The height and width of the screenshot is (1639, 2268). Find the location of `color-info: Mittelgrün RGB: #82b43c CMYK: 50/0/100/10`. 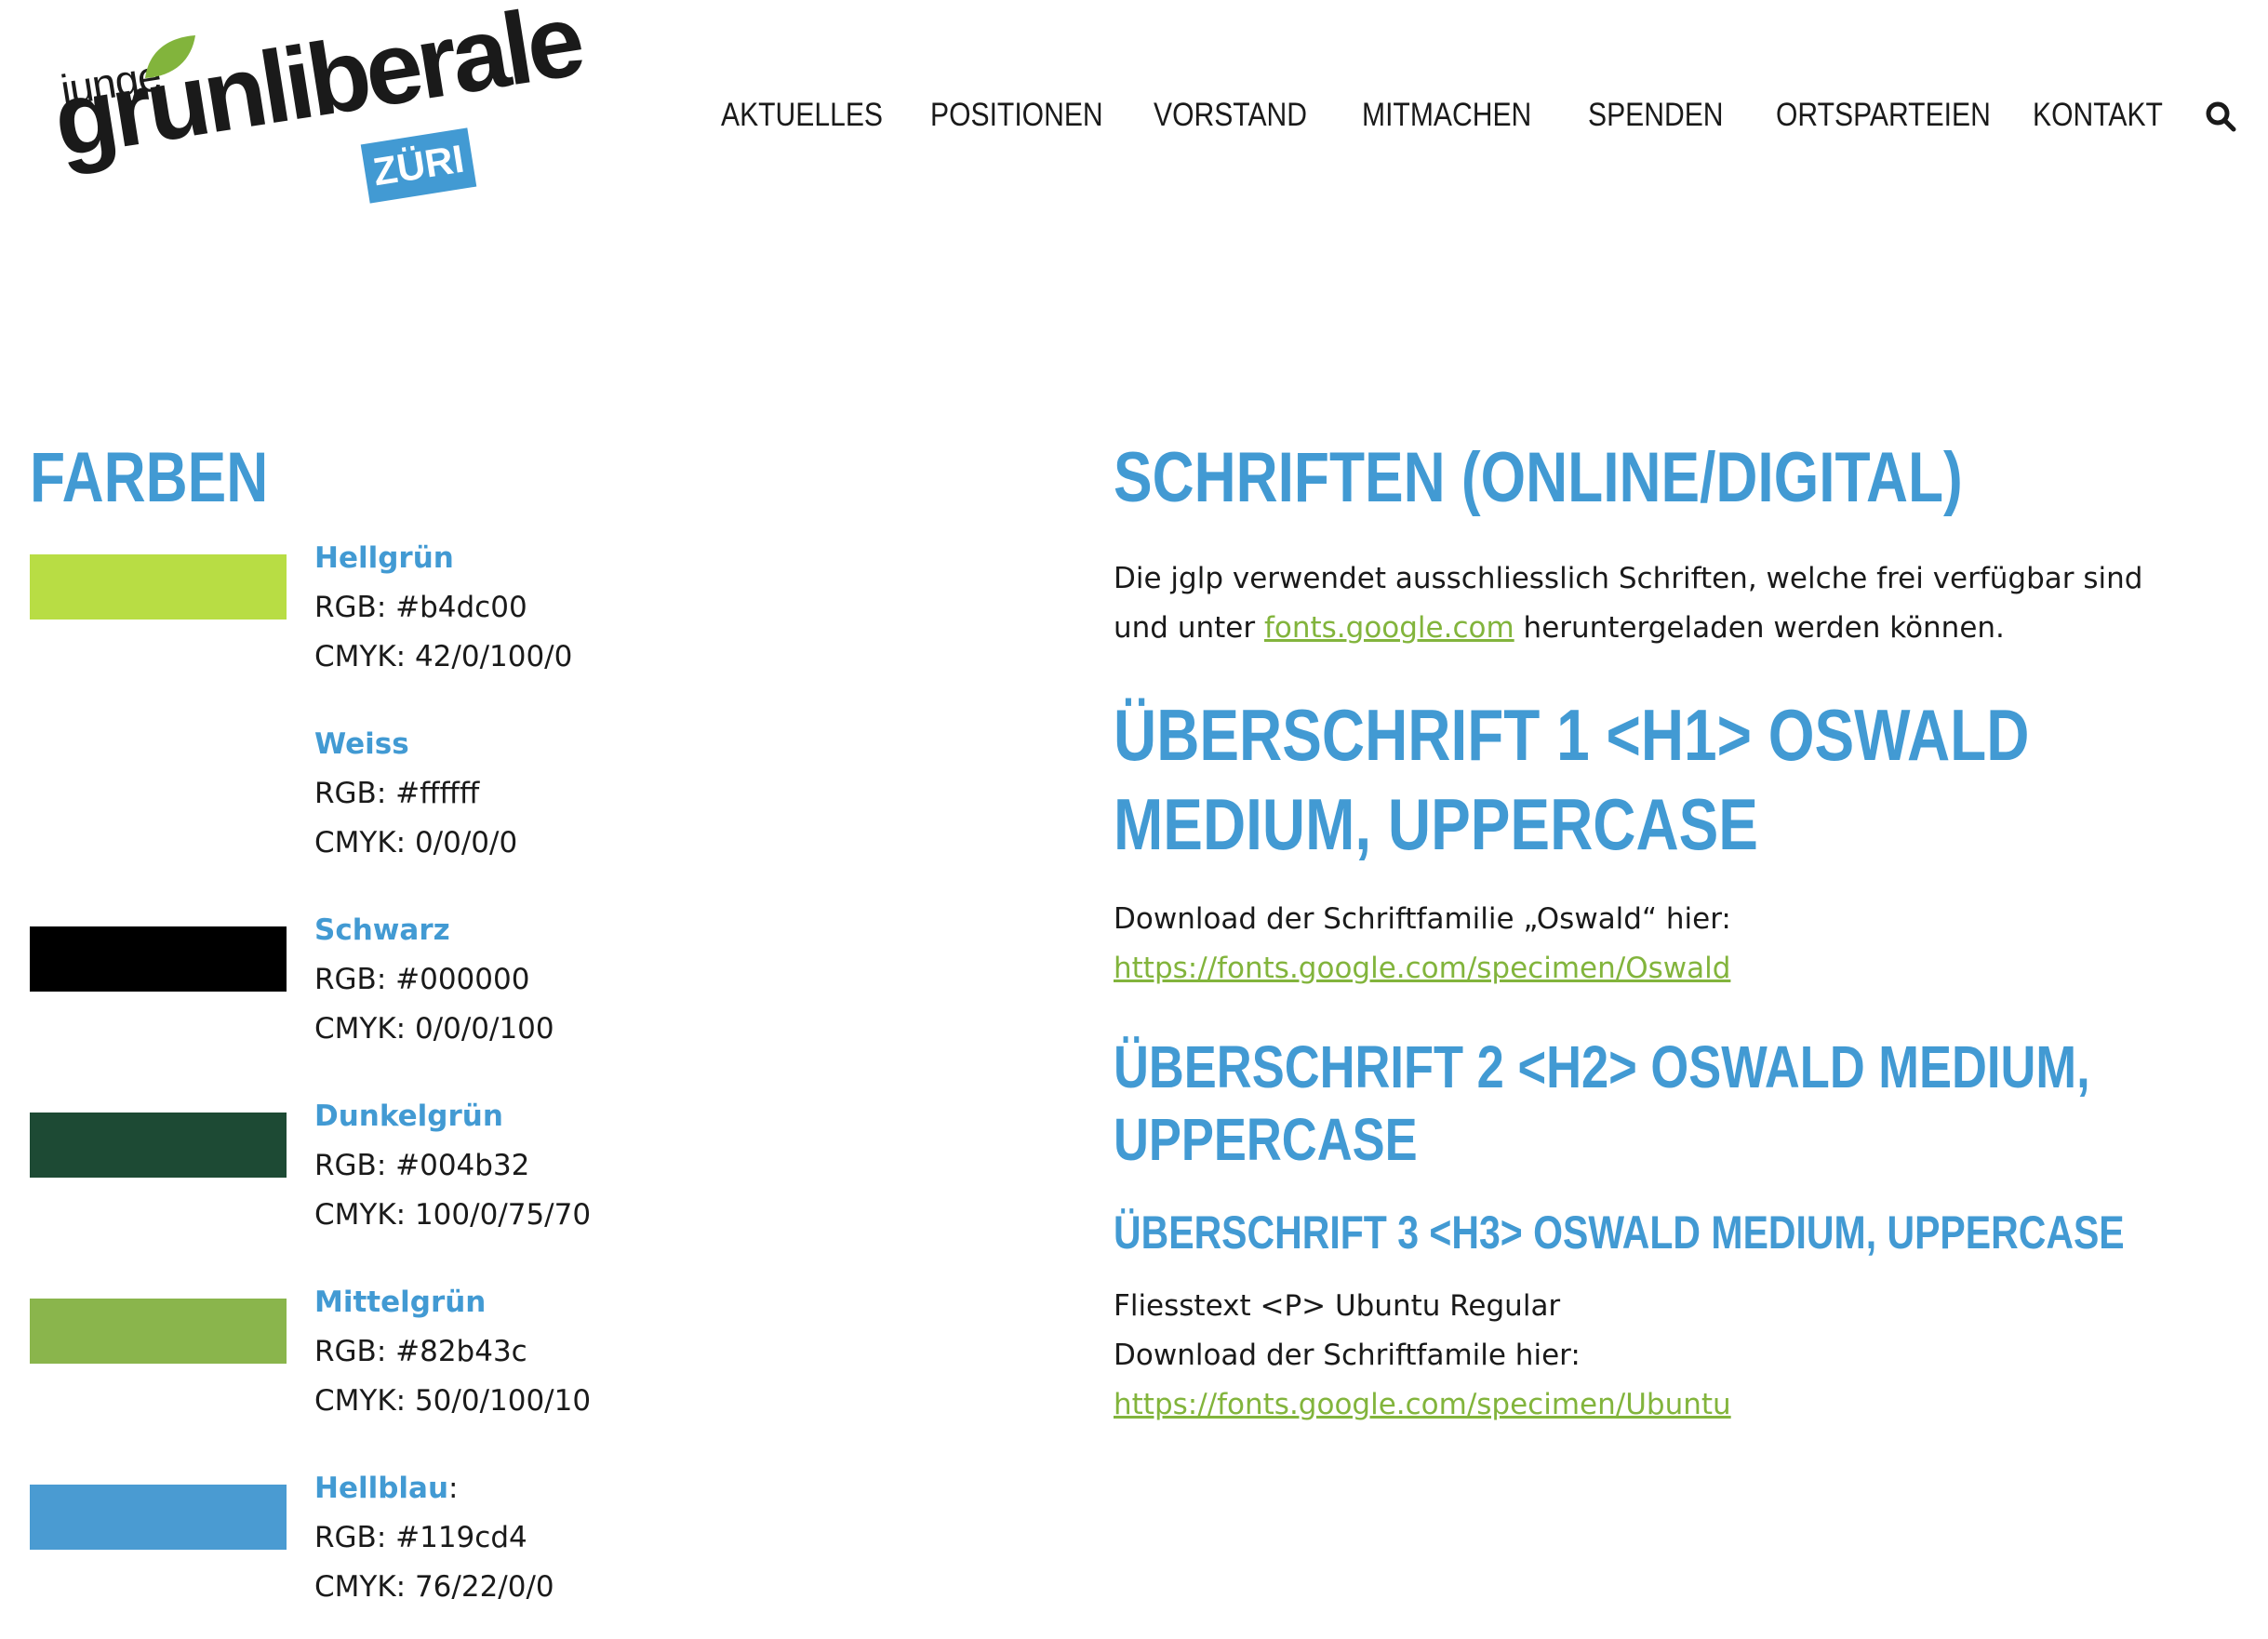

color-info: Mittelgrün RGB: #82b43c CMYK: 50/0/100/10 is located at coordinates (453, 1352).